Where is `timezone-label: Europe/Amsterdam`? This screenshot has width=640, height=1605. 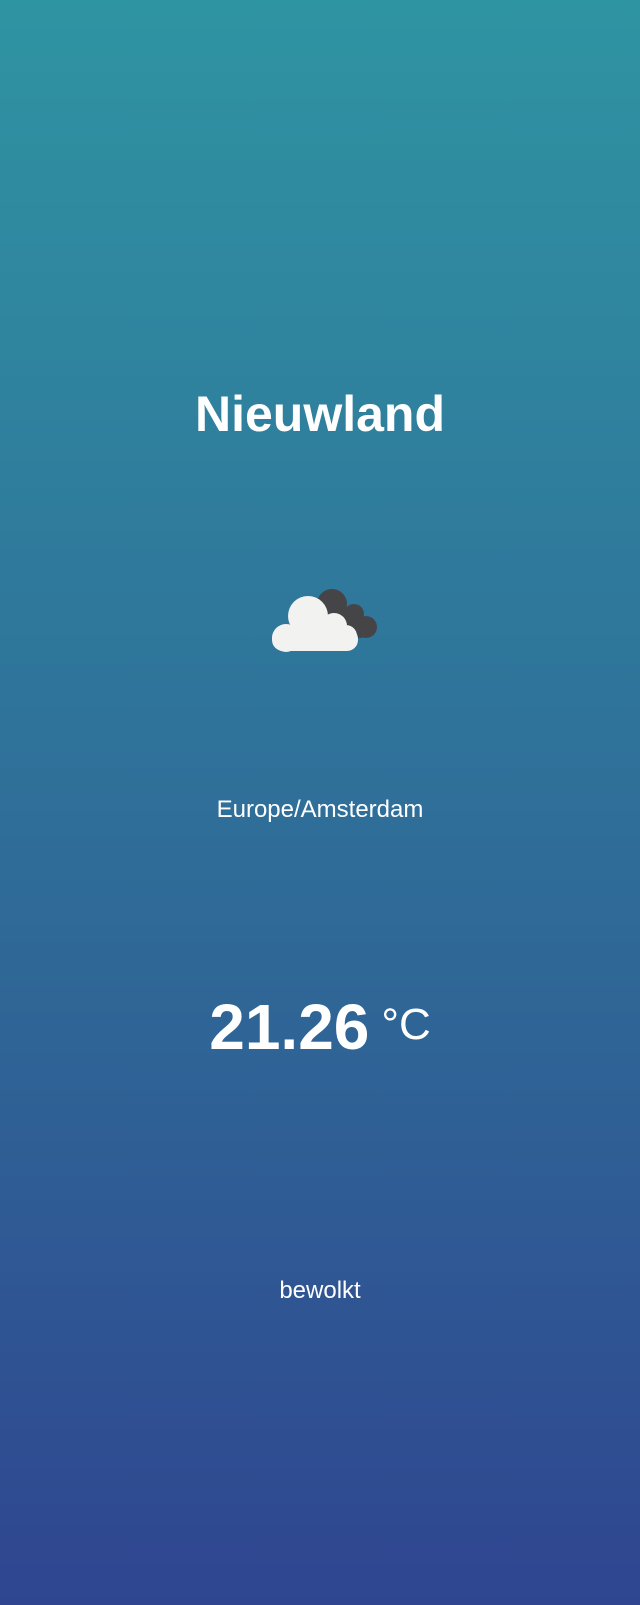
timezone-label: Europe/Amsterdam is located at coordinates (320, 809).